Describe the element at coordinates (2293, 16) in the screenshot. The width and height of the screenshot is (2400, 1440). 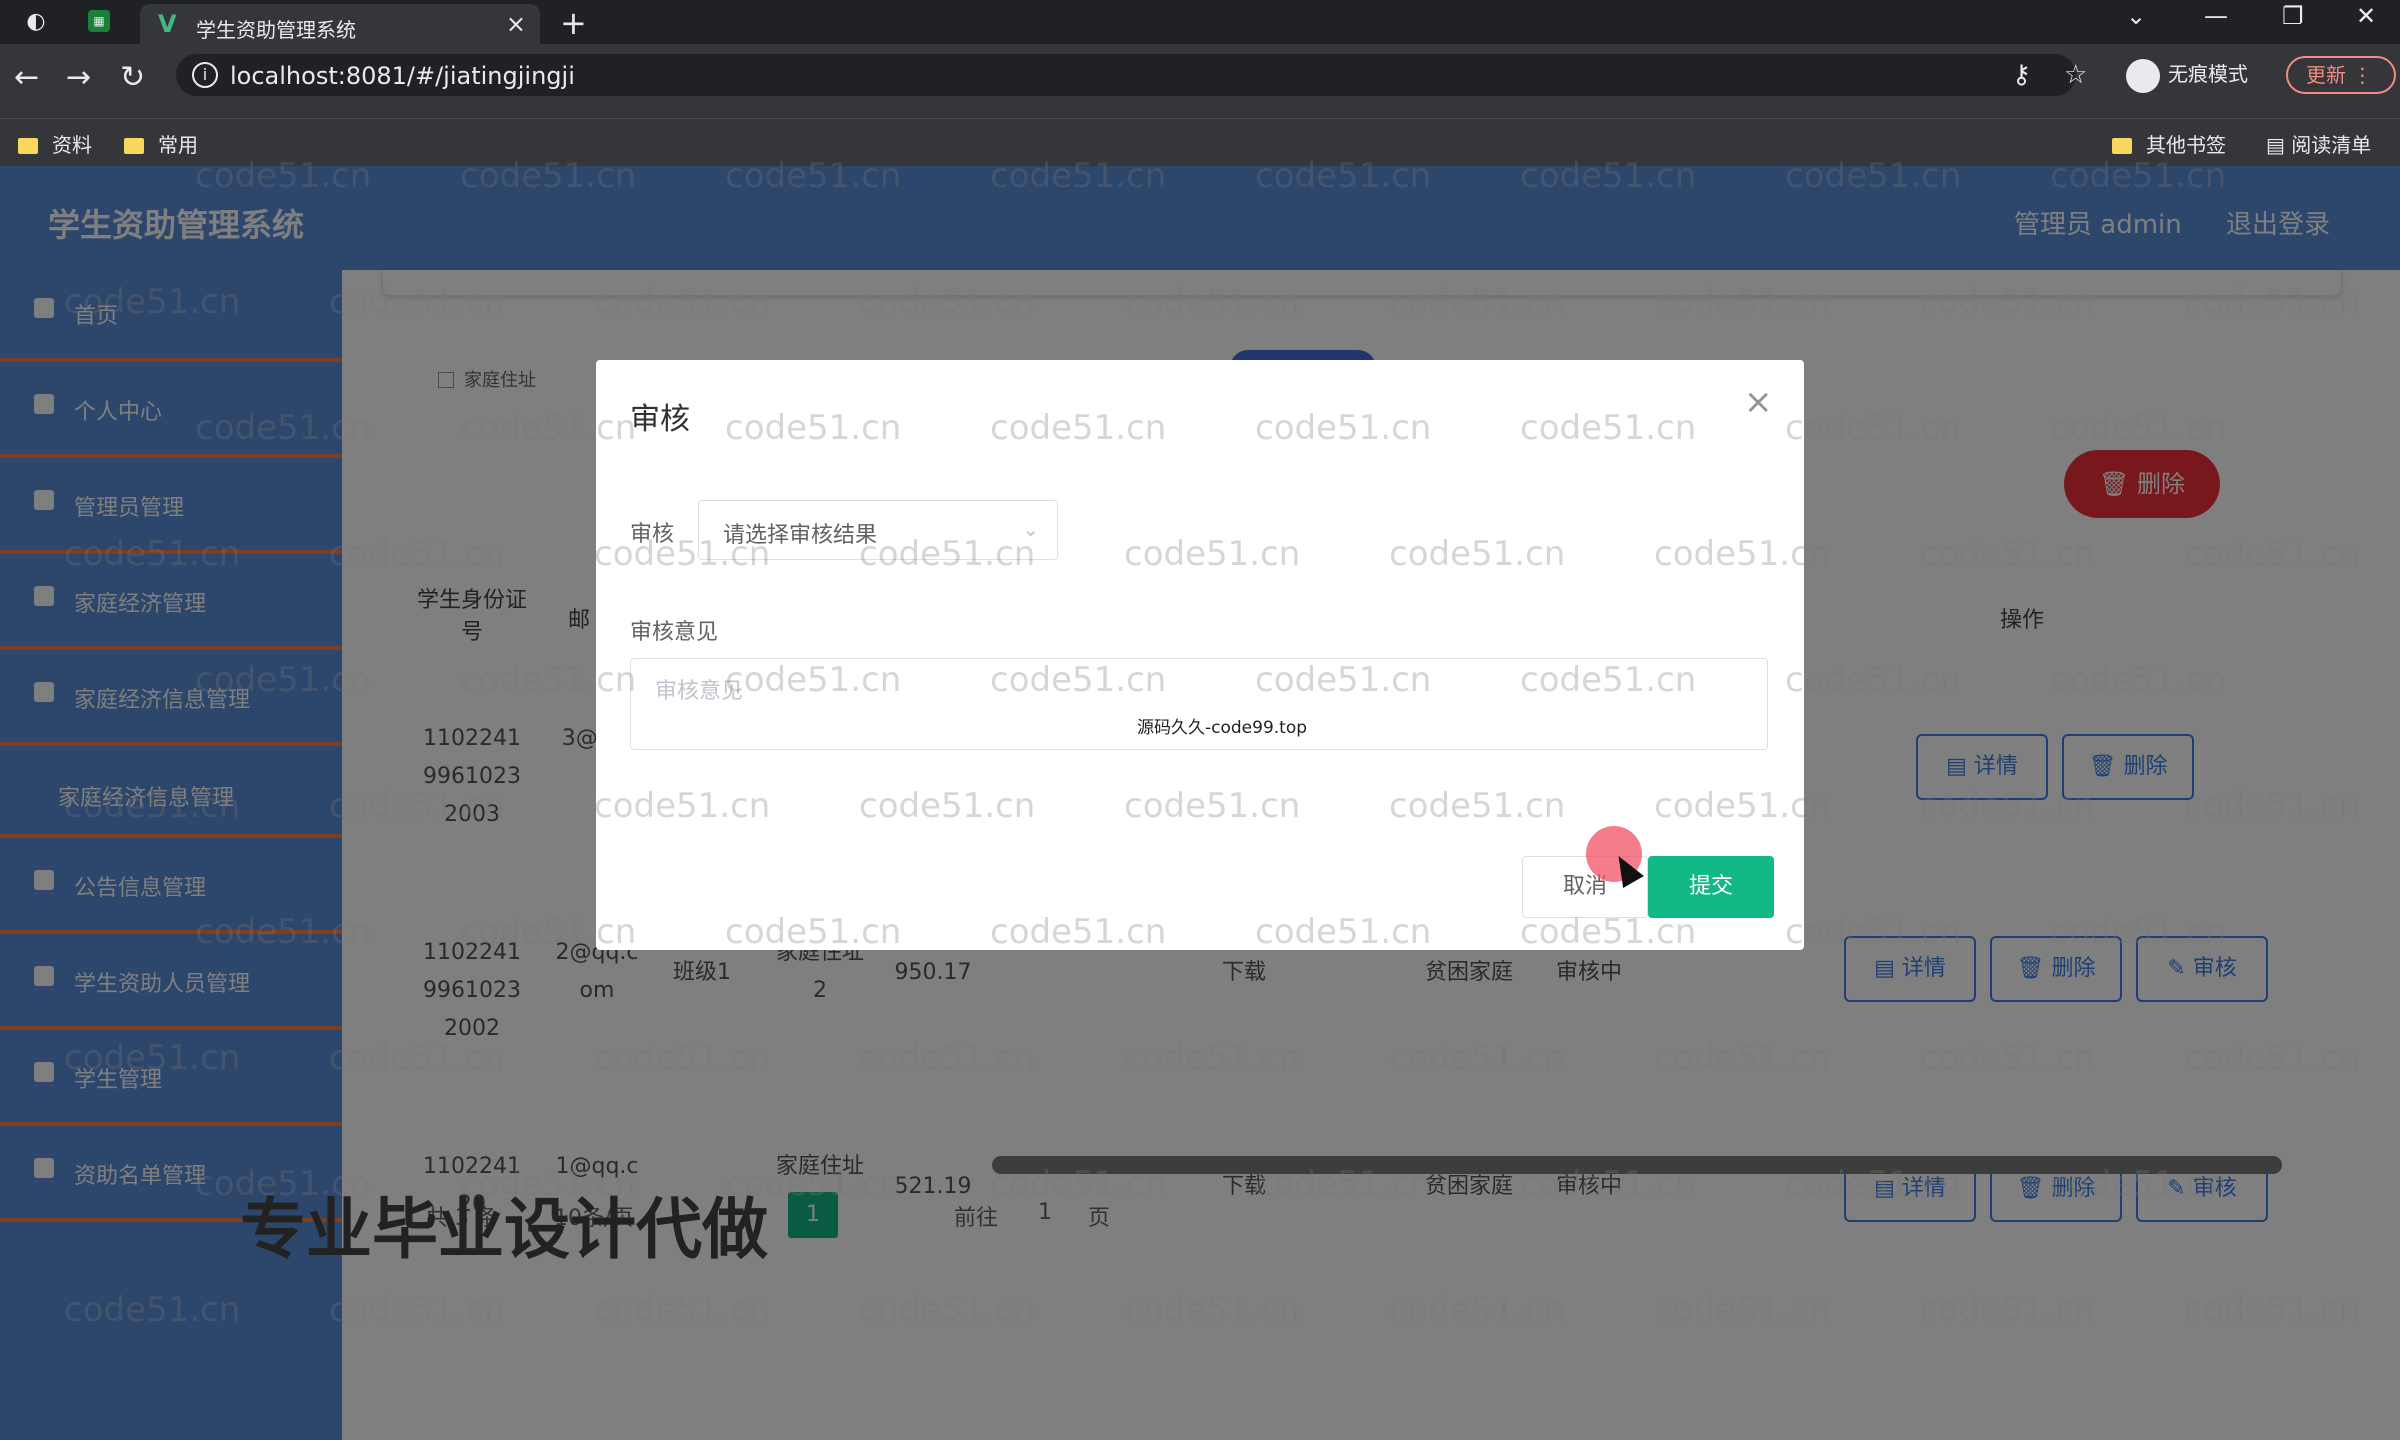
I see `restore-icon: ❐` at that location.